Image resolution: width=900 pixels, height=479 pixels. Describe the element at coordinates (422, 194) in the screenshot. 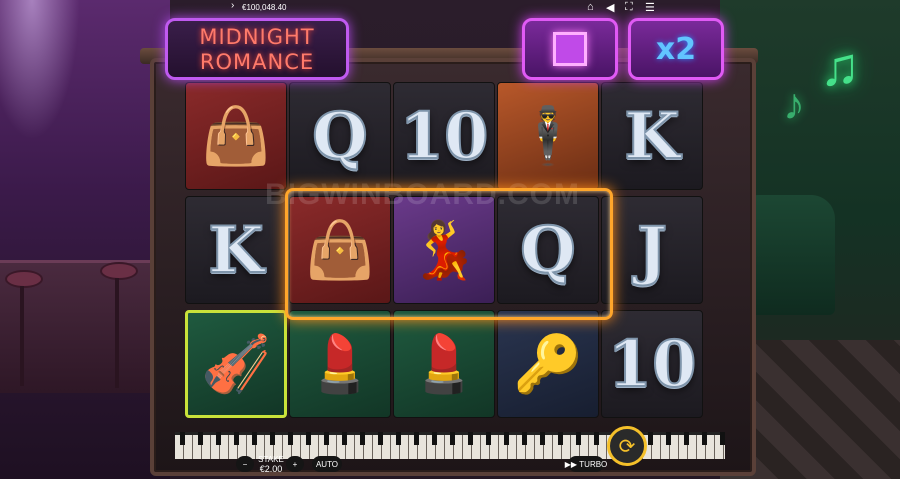

I see `watermark: BIGWINBOARD.COM` at that location.